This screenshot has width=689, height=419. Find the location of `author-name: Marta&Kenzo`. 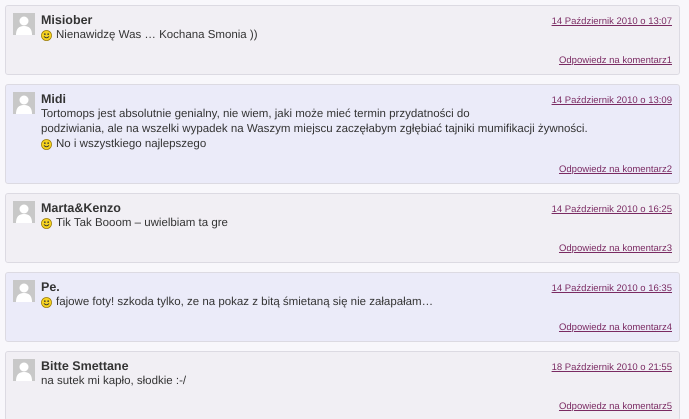

author-name: Marta&Kenzo is located at coordinates (81, 208).